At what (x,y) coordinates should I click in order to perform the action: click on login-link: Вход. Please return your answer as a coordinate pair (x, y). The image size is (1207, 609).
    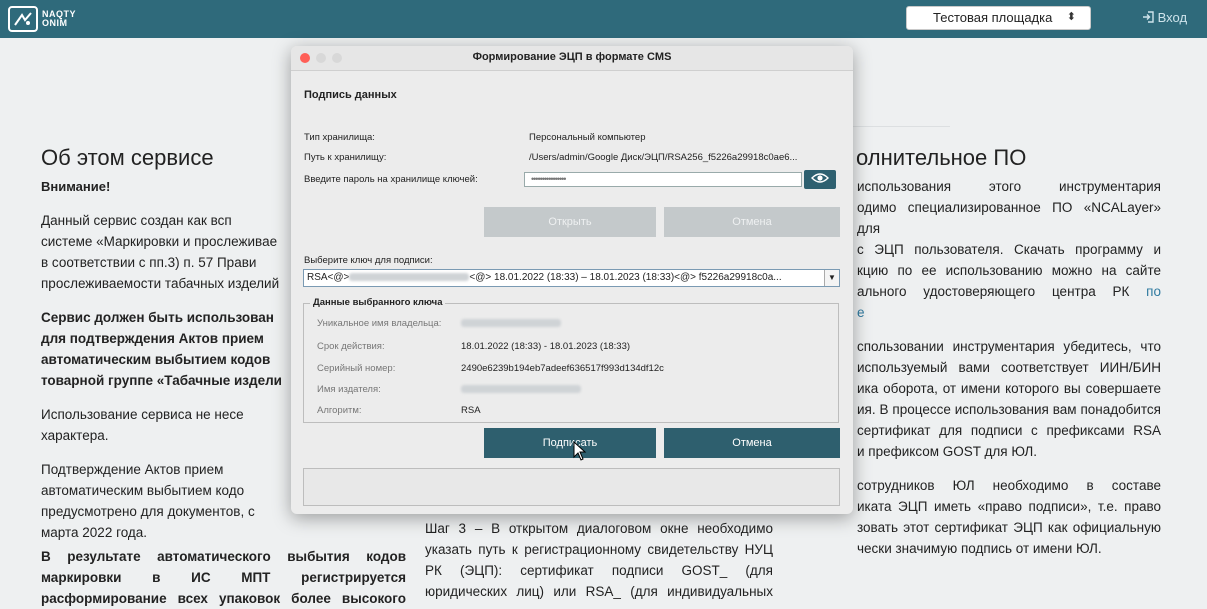
    Looking at the image, I should click on (1164, 17).